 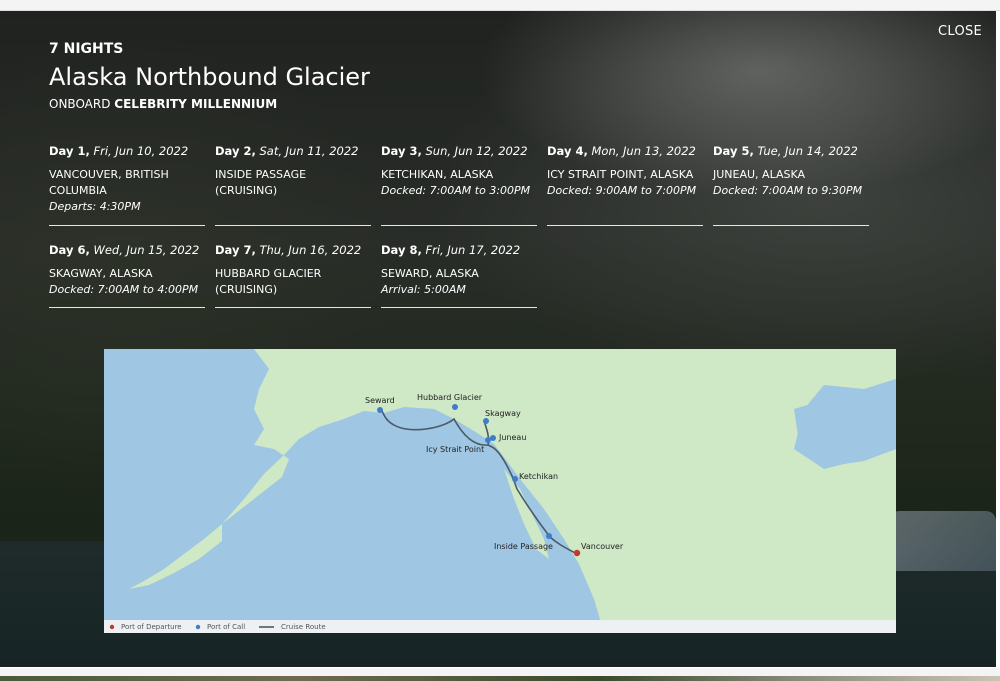 I want to click on day-times: Docked: 7:00AM to 3:00PM, so click(x=456, y=190).